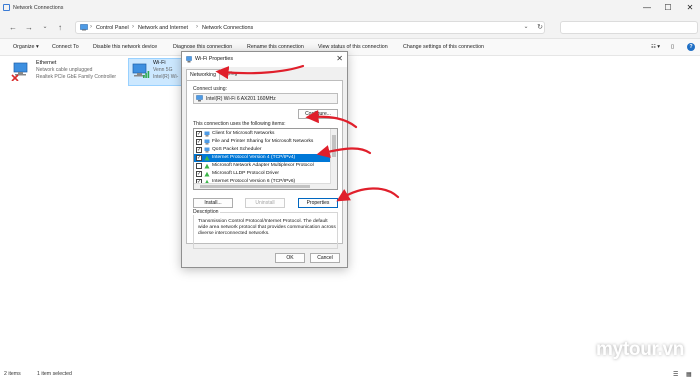 The height and width of the screenshot is (385, 700). What do you see at coordinates (307, 133) in the screenshot?
I see `annotation-arrows` at bounding box center [307, 133].